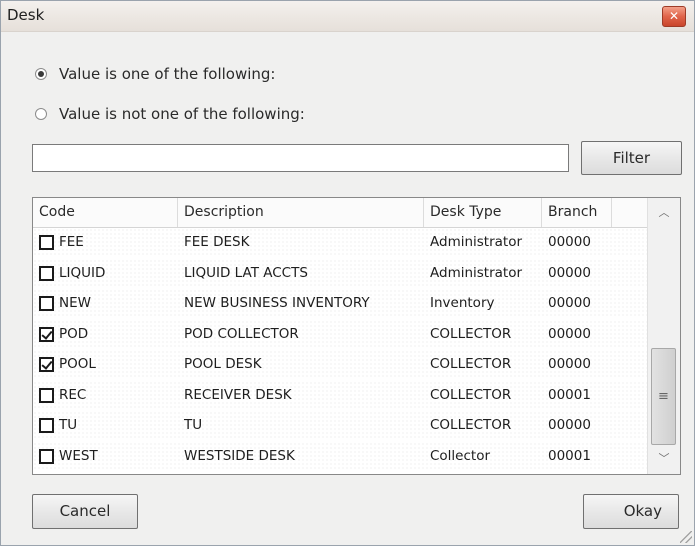 This screenshot has width=695, height=546. I want to click on table-row: REC RECEIVER DESK COLLECTOR 00001, so click(340, 395).